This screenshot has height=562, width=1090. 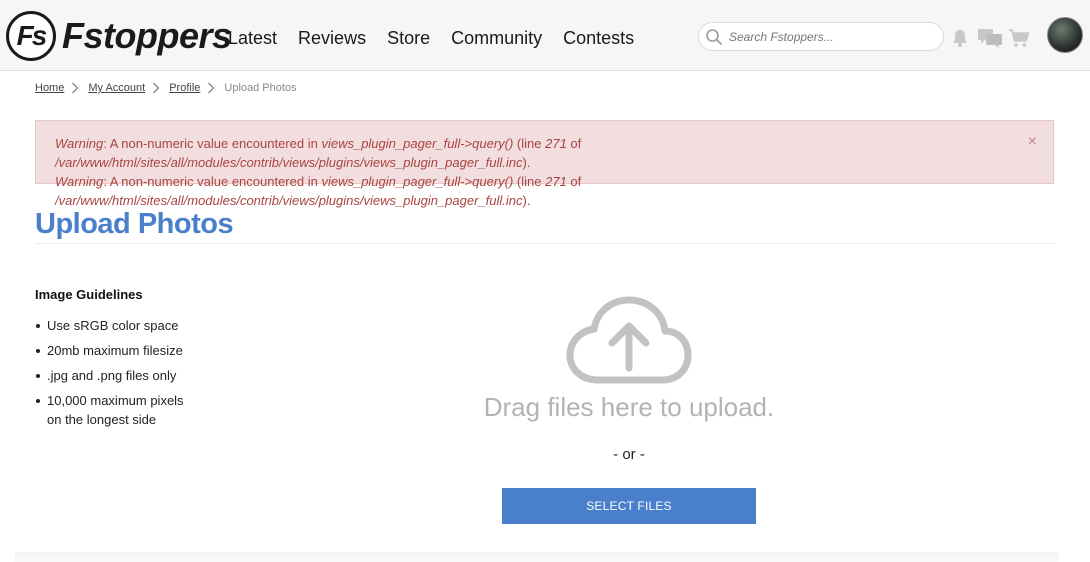 What do you see at coordinates (1019, 38) in the screenshot?
I see `cart-icon` at bounding box center [1019, 38].